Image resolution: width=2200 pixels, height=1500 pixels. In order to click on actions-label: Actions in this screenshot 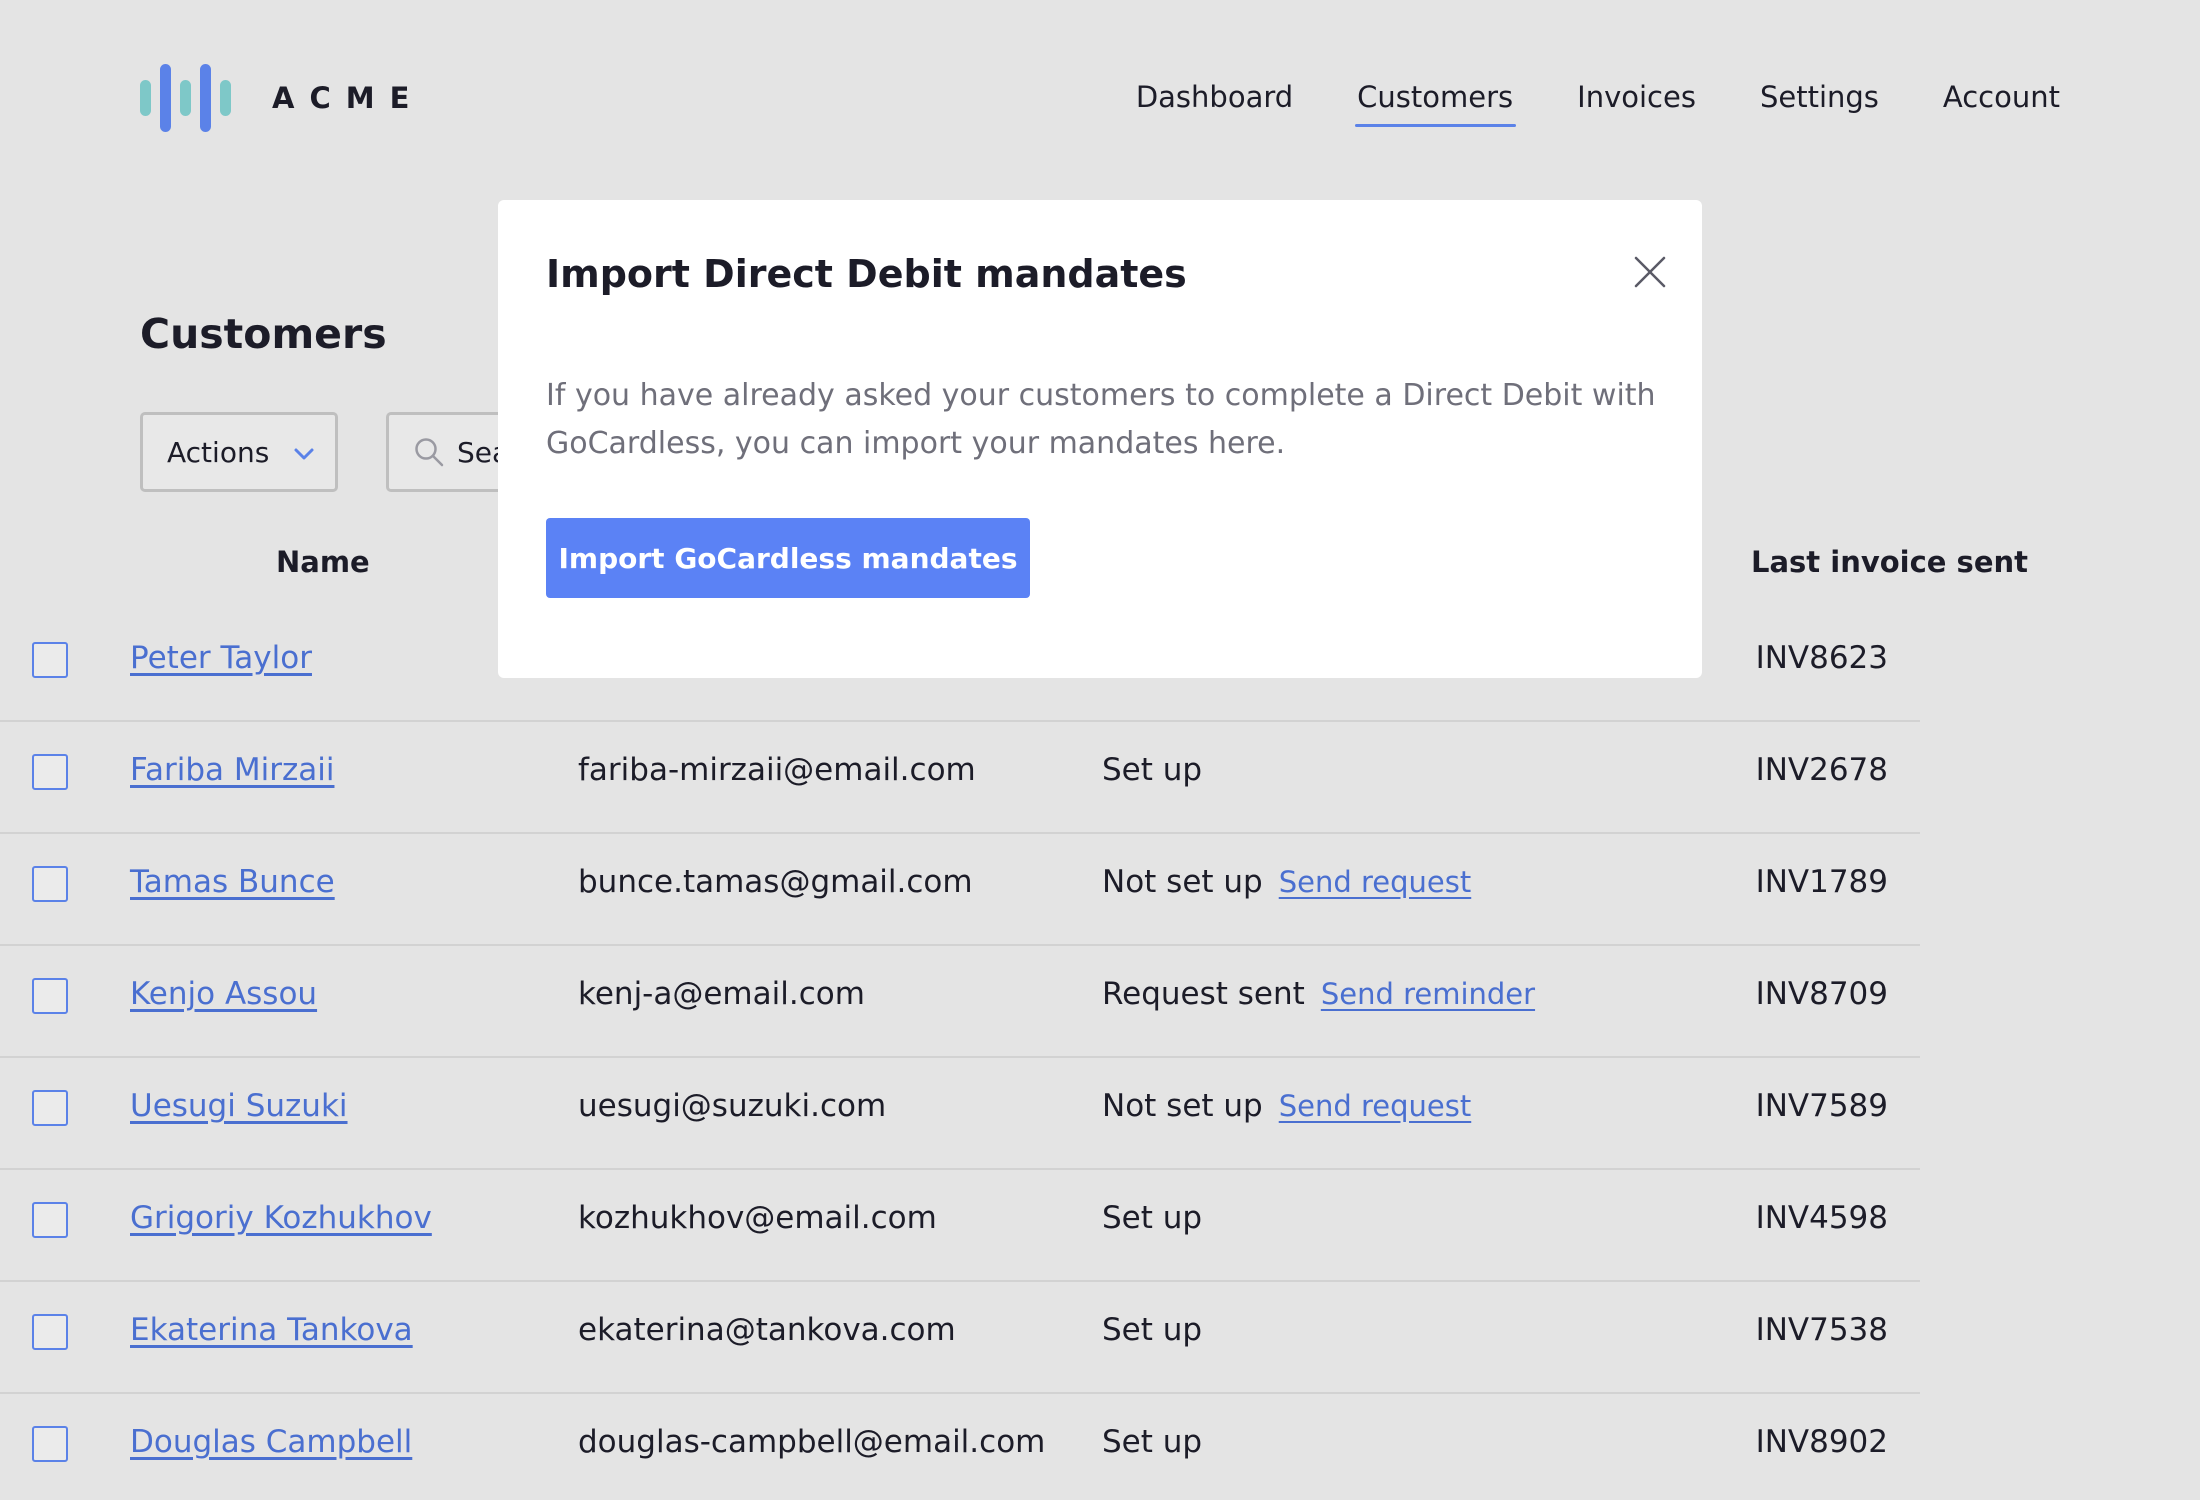, I will do `click(218, 452)`.